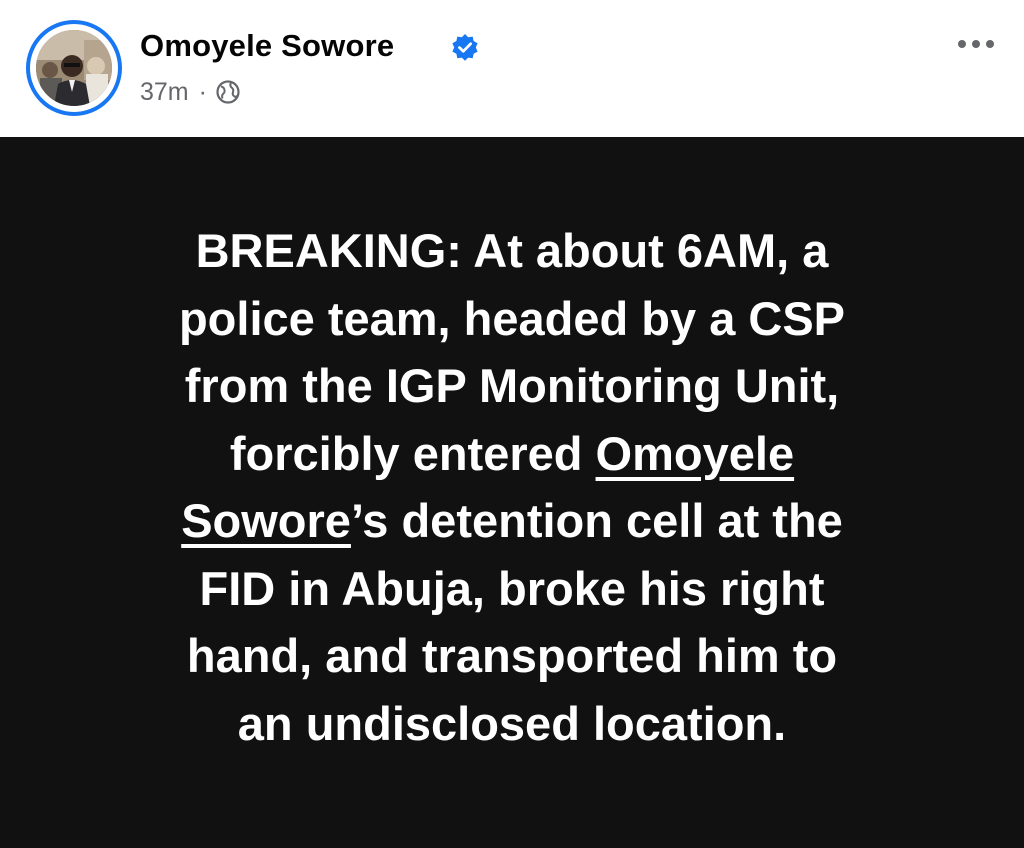 This screenshot has width=1024, height=848. Describe the element at coordinates (465, 47) in the screenshot. I see `verified-badge-icon` at that location.